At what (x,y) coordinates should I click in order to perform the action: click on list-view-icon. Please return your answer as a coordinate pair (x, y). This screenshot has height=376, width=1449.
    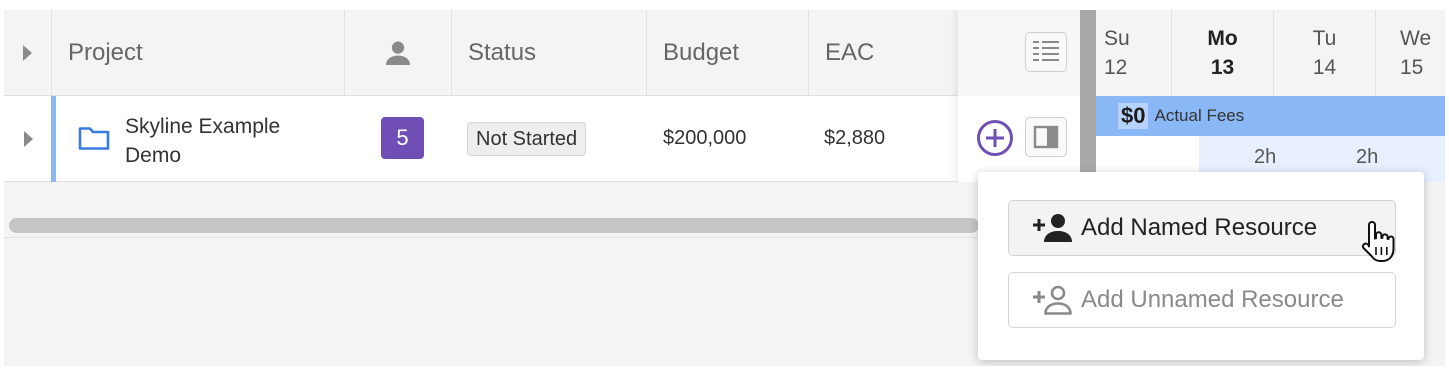
    Looking at the image, I should click on (1046, 51).